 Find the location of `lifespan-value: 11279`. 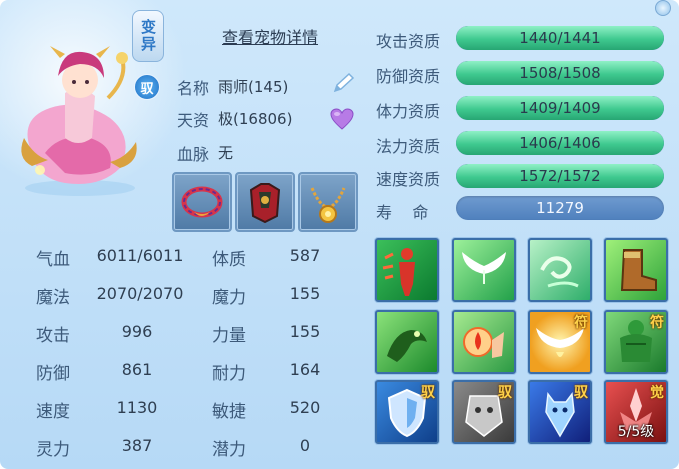

lifespan-value: 11279 is located at coordinates (560, 208).